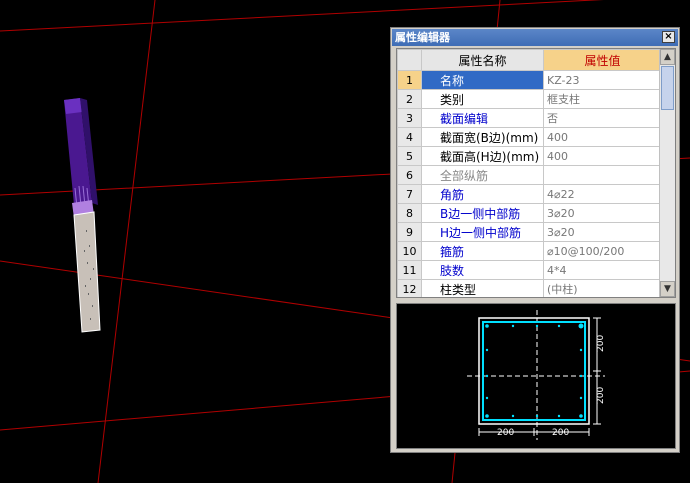 The image size is (690, 483). I want to click on column-3d-model, so click(82, 215).